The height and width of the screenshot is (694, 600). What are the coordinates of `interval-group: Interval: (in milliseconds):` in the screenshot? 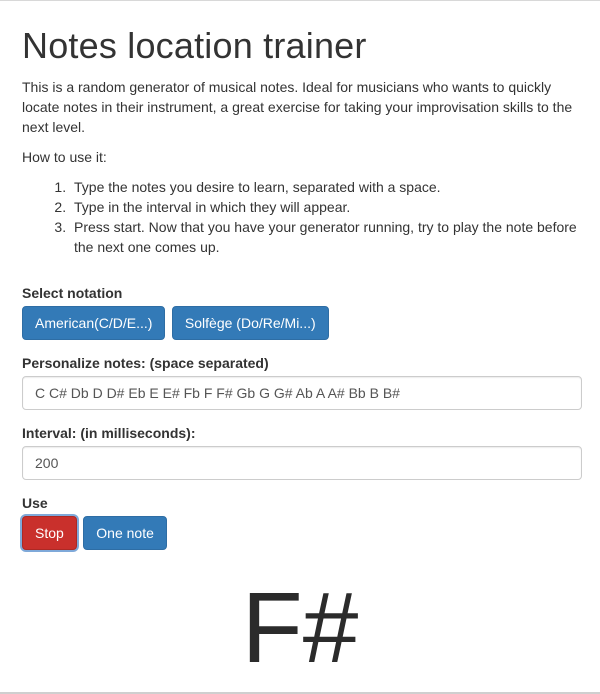 It's located at (302, 452).